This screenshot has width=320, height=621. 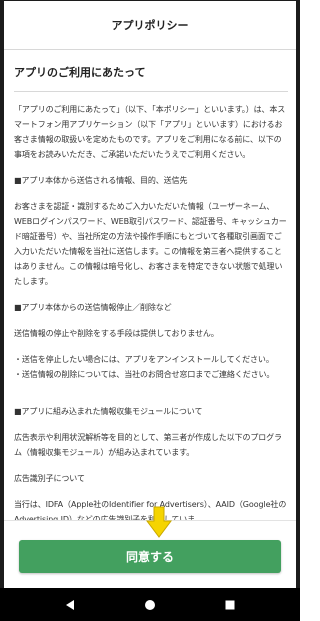 I want to click on section-title: ■アプリ本体から送信される情報、目的、送信先, so click(x=101, y=180).